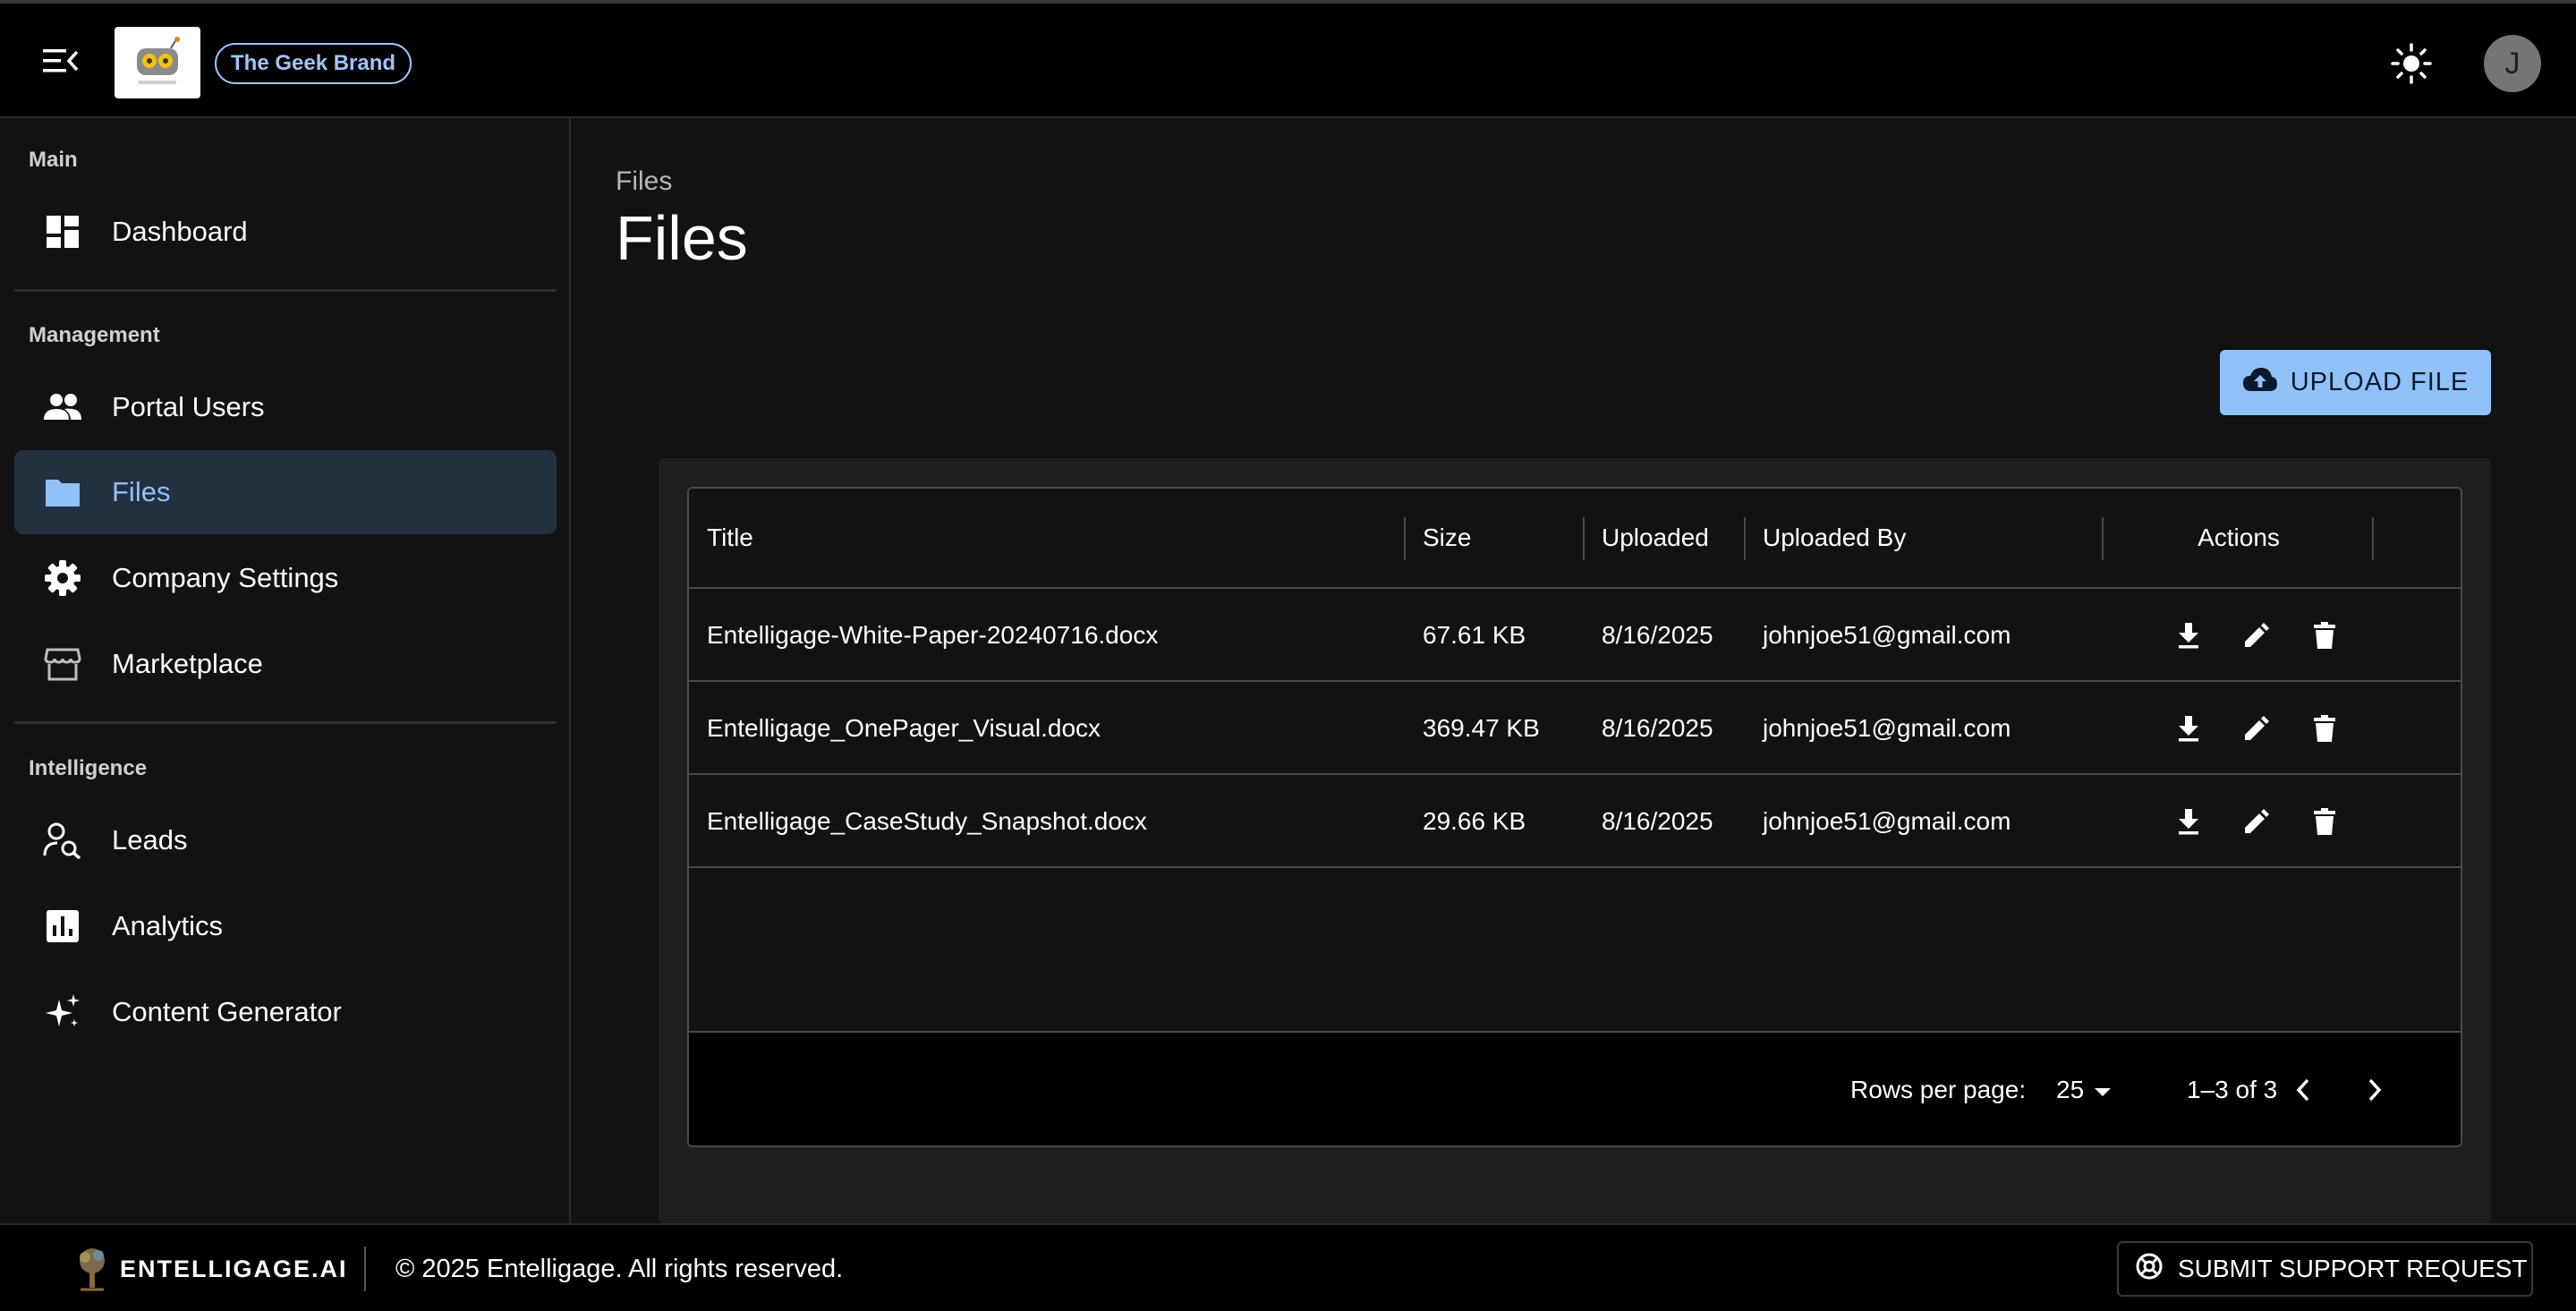 Image resolution: width=2576 pixels, height=1311 pixels. What do you see at coordinates (227, 1011) in the screenshot?
I see `sidebar-item-label: Content Generator` at bounding box center [227, 1011].